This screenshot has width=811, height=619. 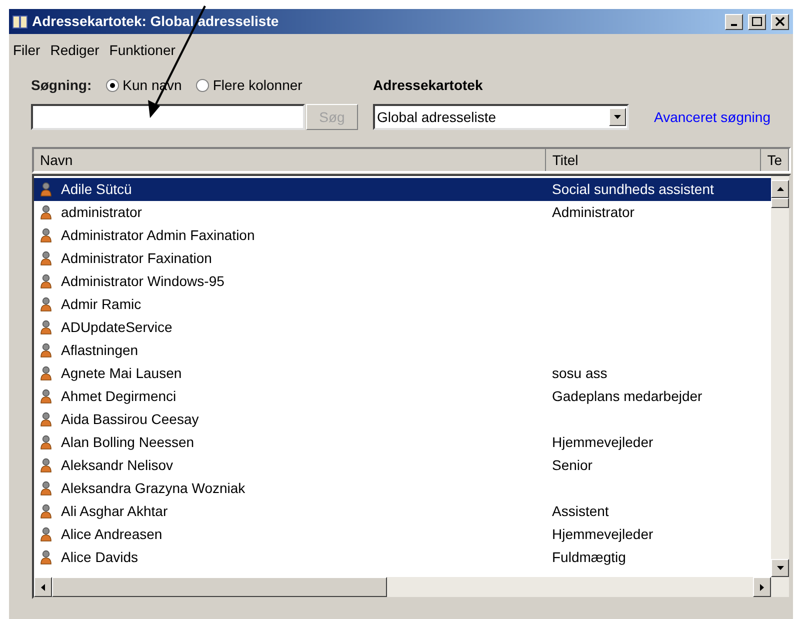 What do you see at coordinates (121, 373) in the screenshot?
I see `name-cell-text: Agnete Mai Lausen` at bounding box center [121, 373].